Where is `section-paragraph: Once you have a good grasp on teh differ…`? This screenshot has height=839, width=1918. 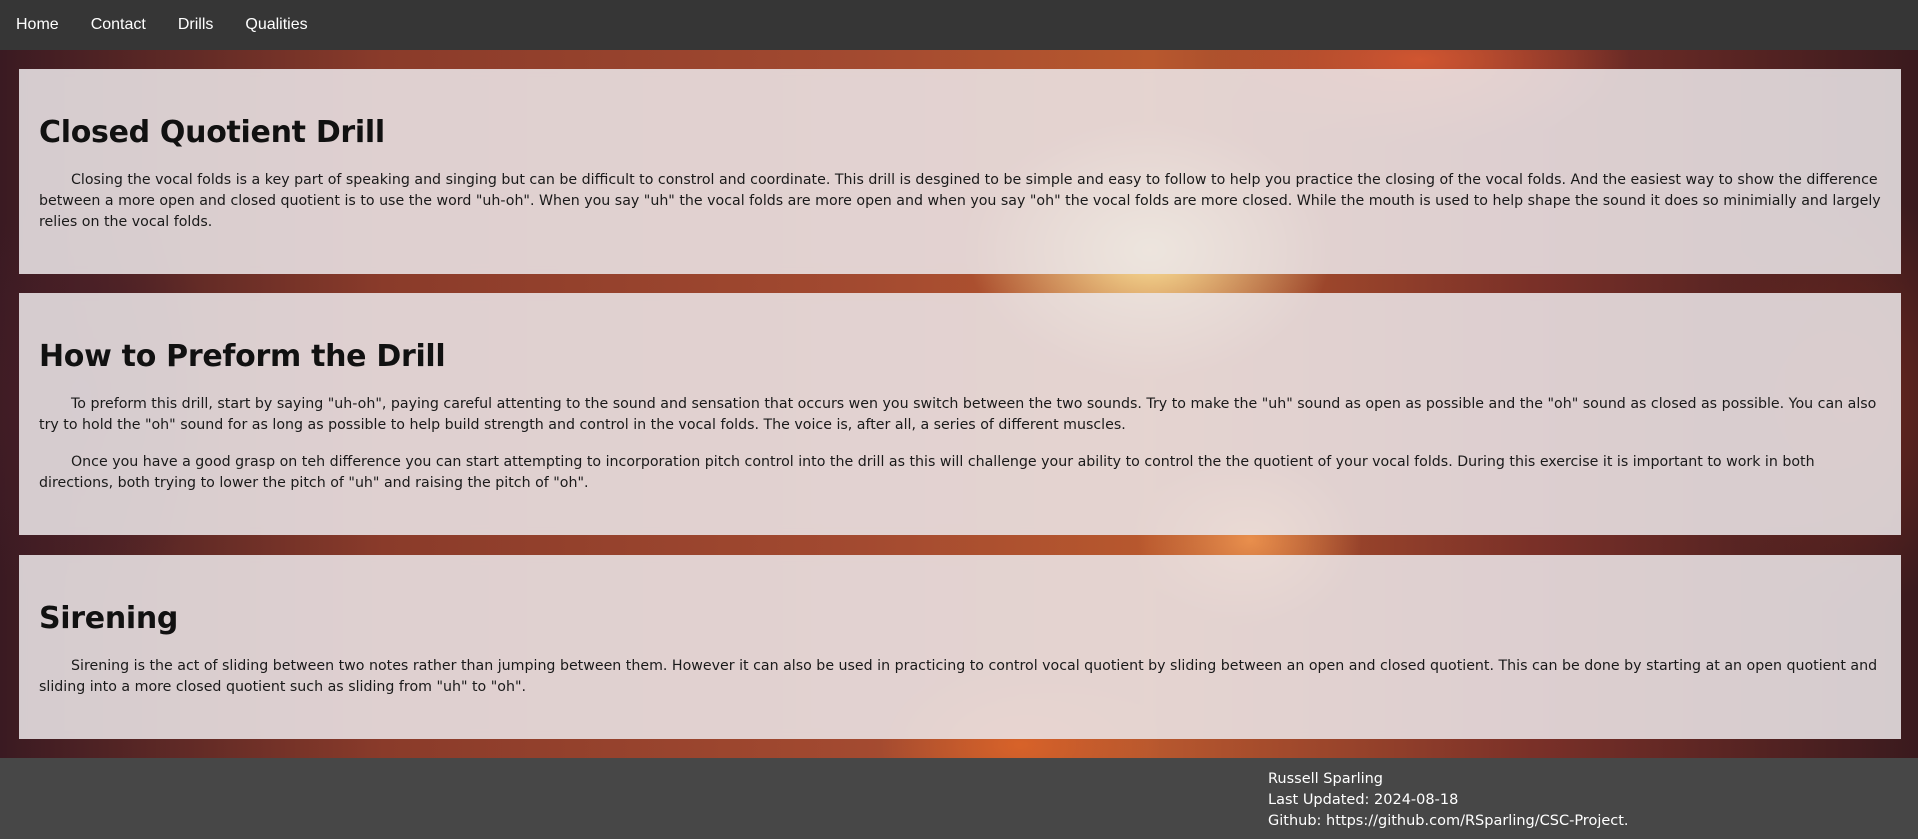
section-paragraph: Once you have a good grasp on teh differ… is located at coordinates (927, 472).